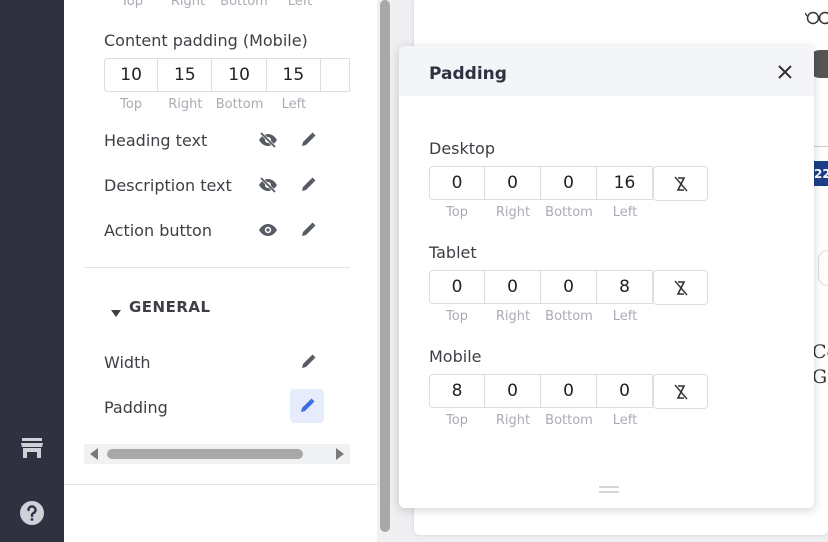 The image size is (828, 542). Describe the element at coordinates (468, 74) in the screenshot. I see `popup-title: Padding` at that location.